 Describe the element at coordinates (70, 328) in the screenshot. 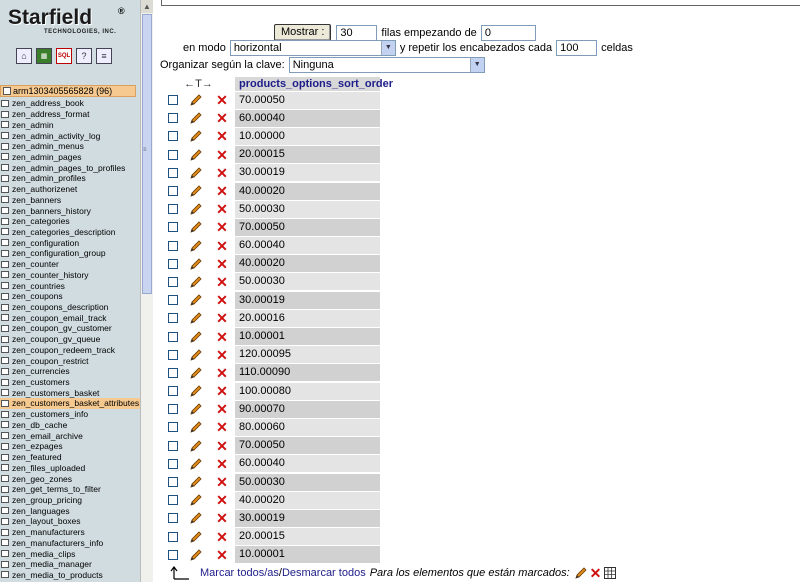

I see `table-list-item: zen_coupon_gv_customer` at that location.